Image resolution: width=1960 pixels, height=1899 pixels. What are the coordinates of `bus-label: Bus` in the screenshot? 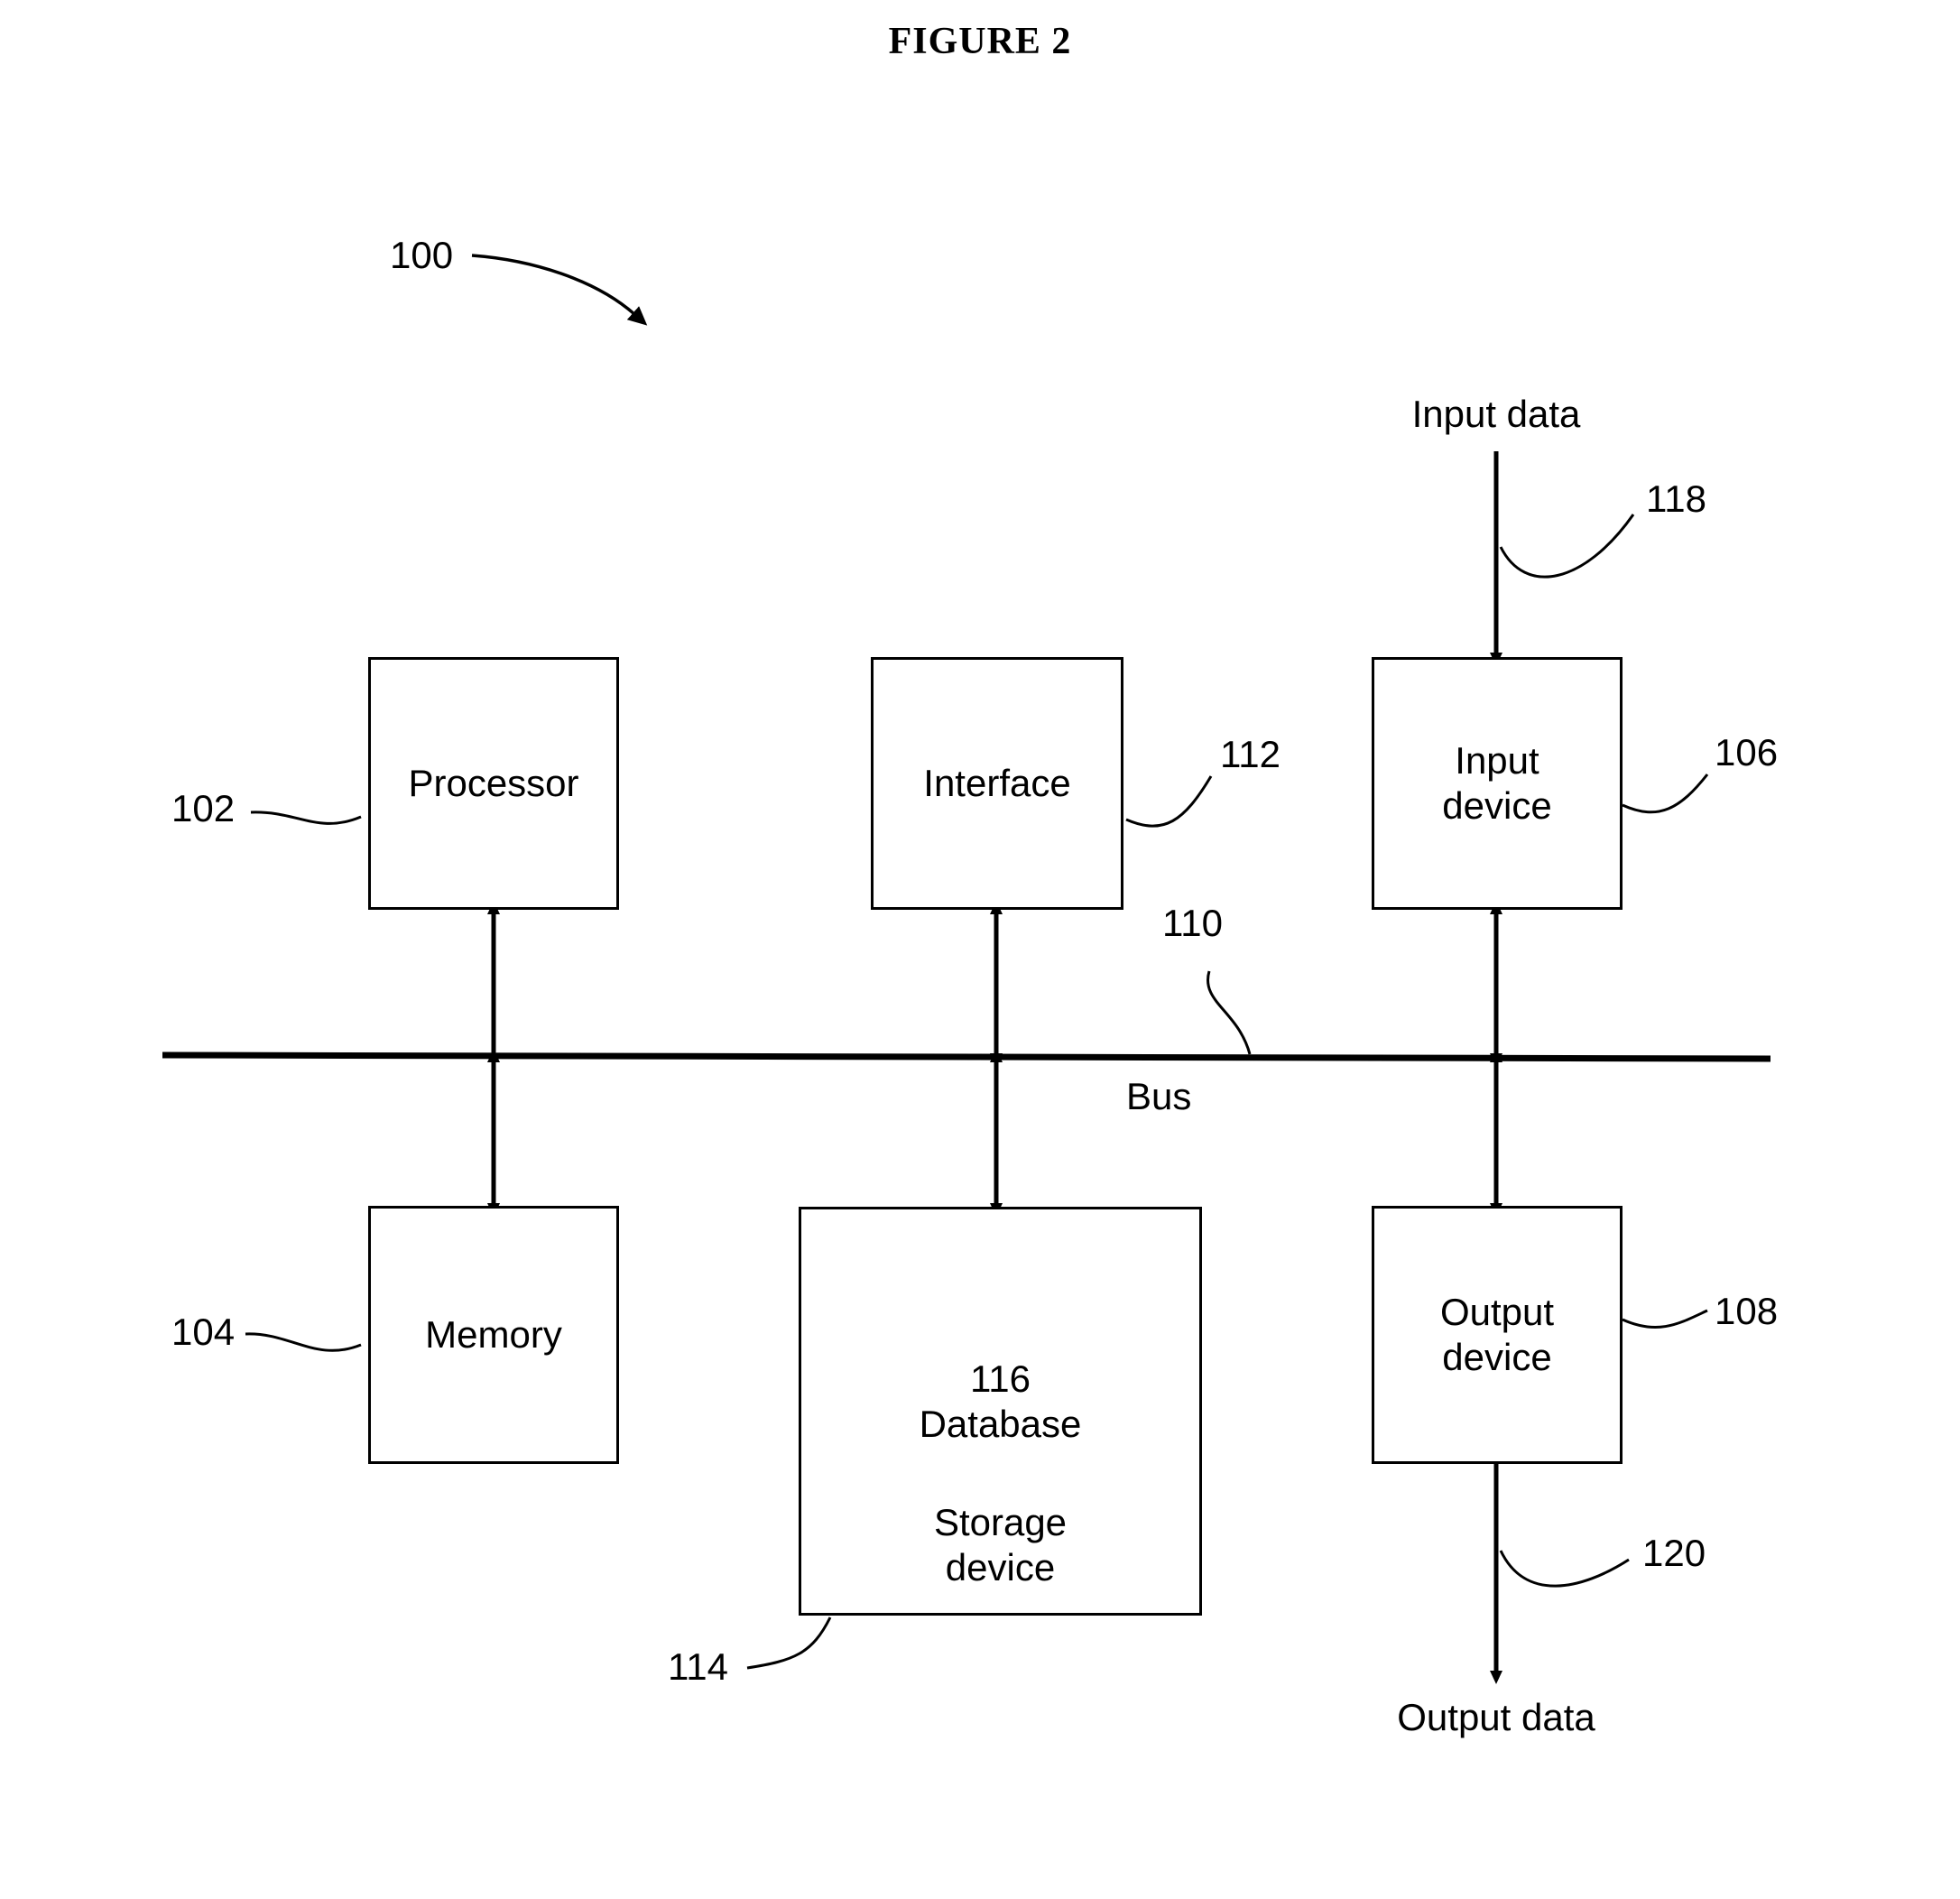 It's located at (1159, 1096).